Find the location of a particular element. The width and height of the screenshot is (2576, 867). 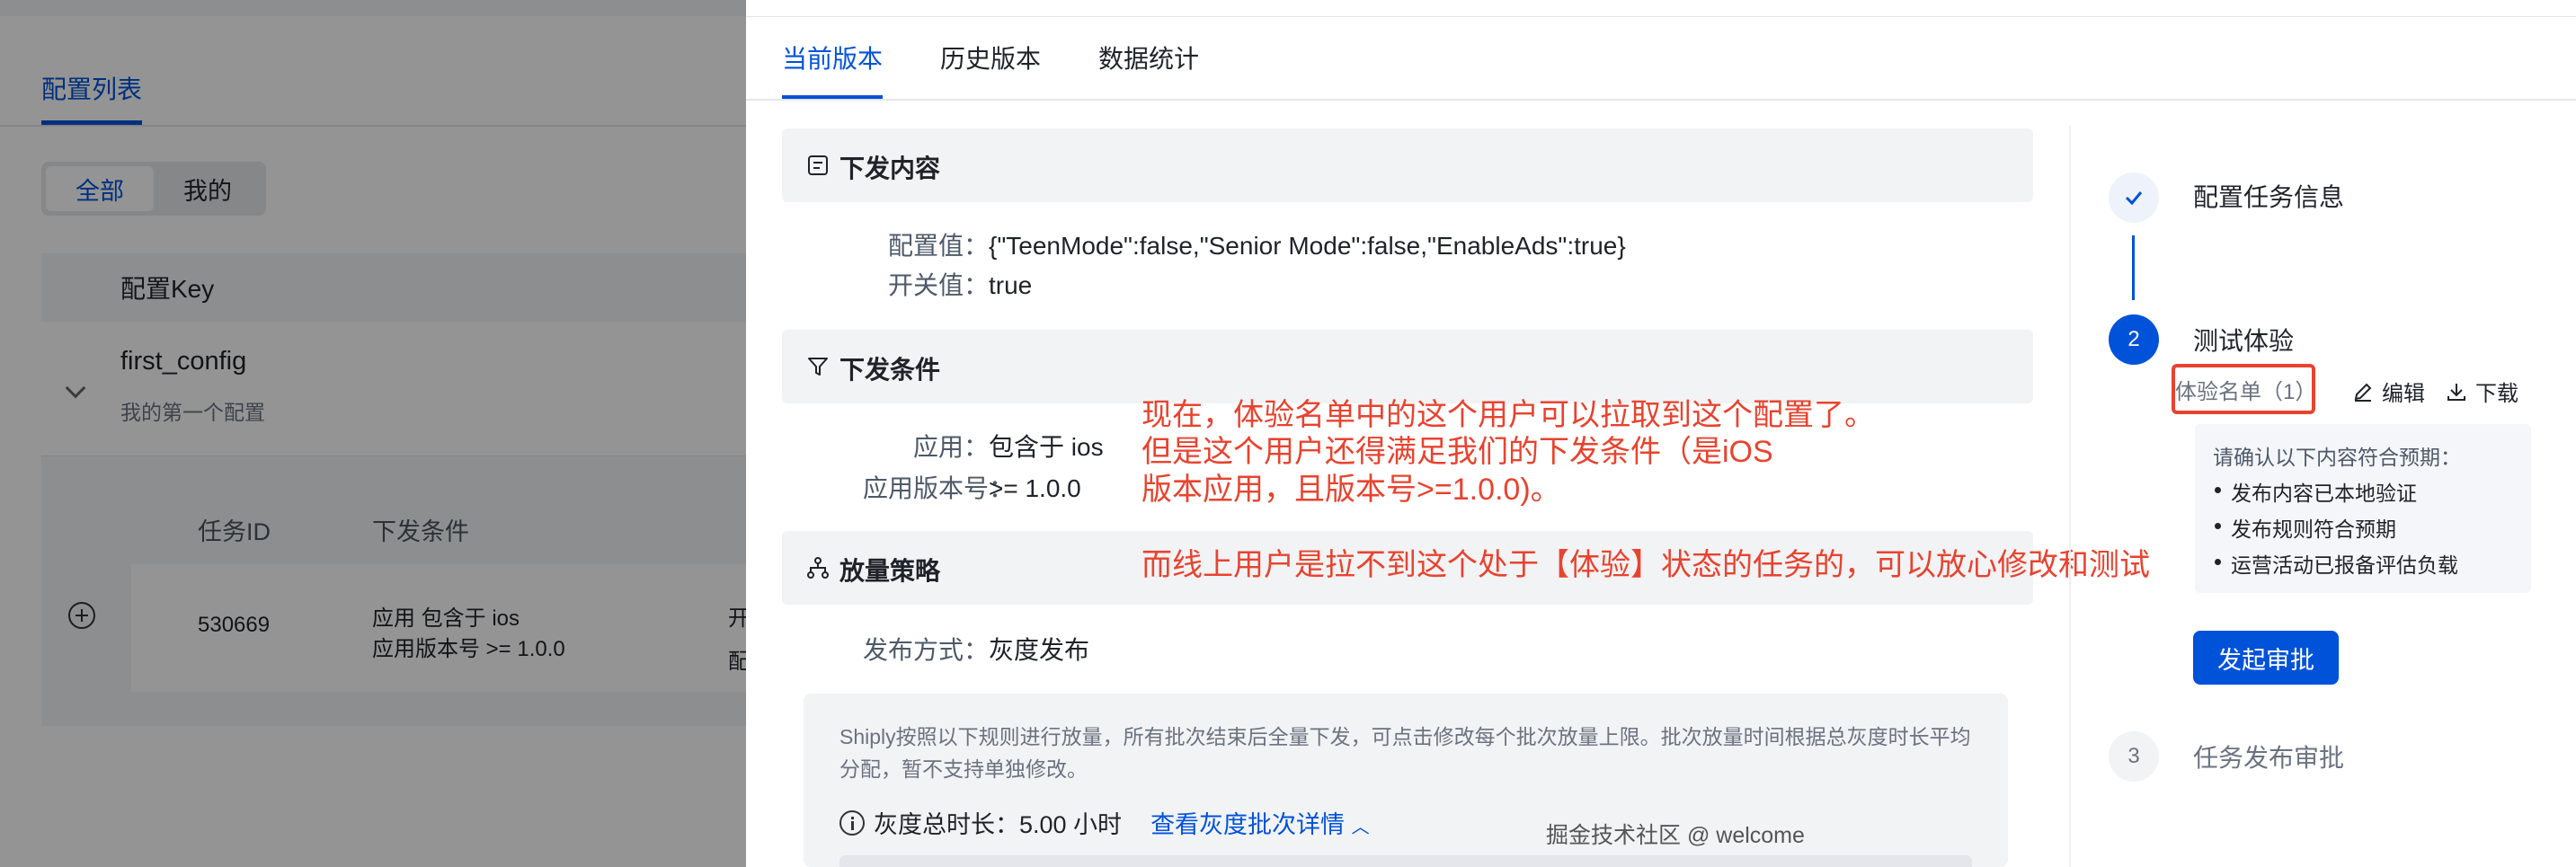

config-value-label: 配置值： is located at coordinates (938, 246).